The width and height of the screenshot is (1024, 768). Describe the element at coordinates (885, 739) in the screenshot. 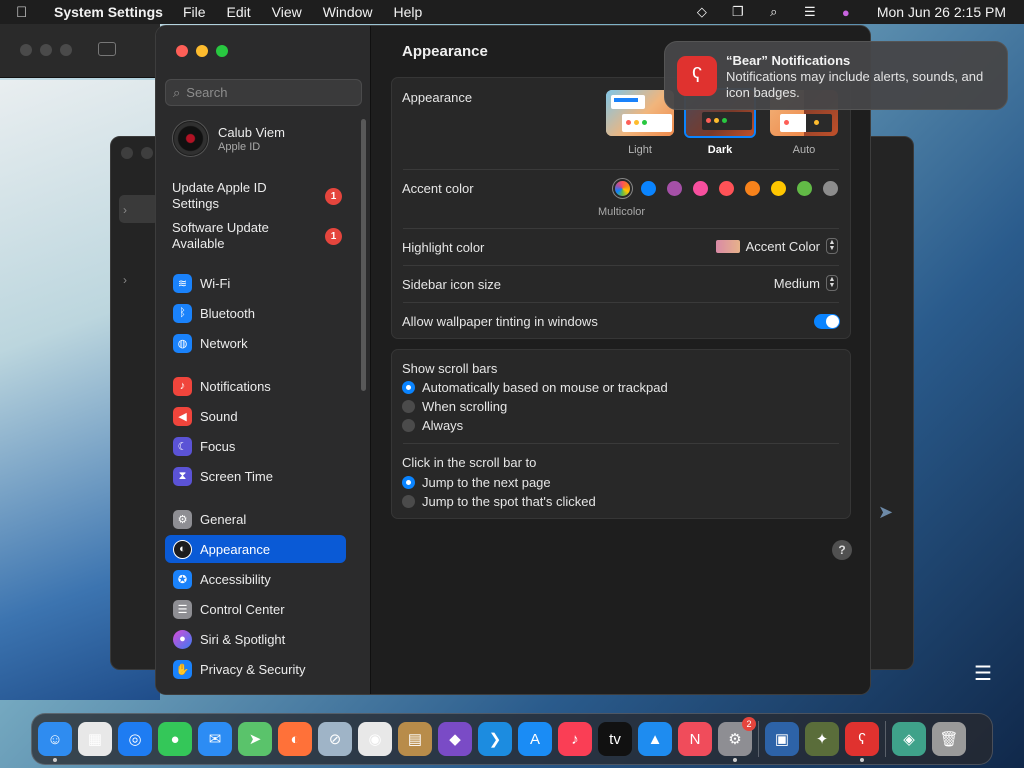

I see `dock-separator` at that location.